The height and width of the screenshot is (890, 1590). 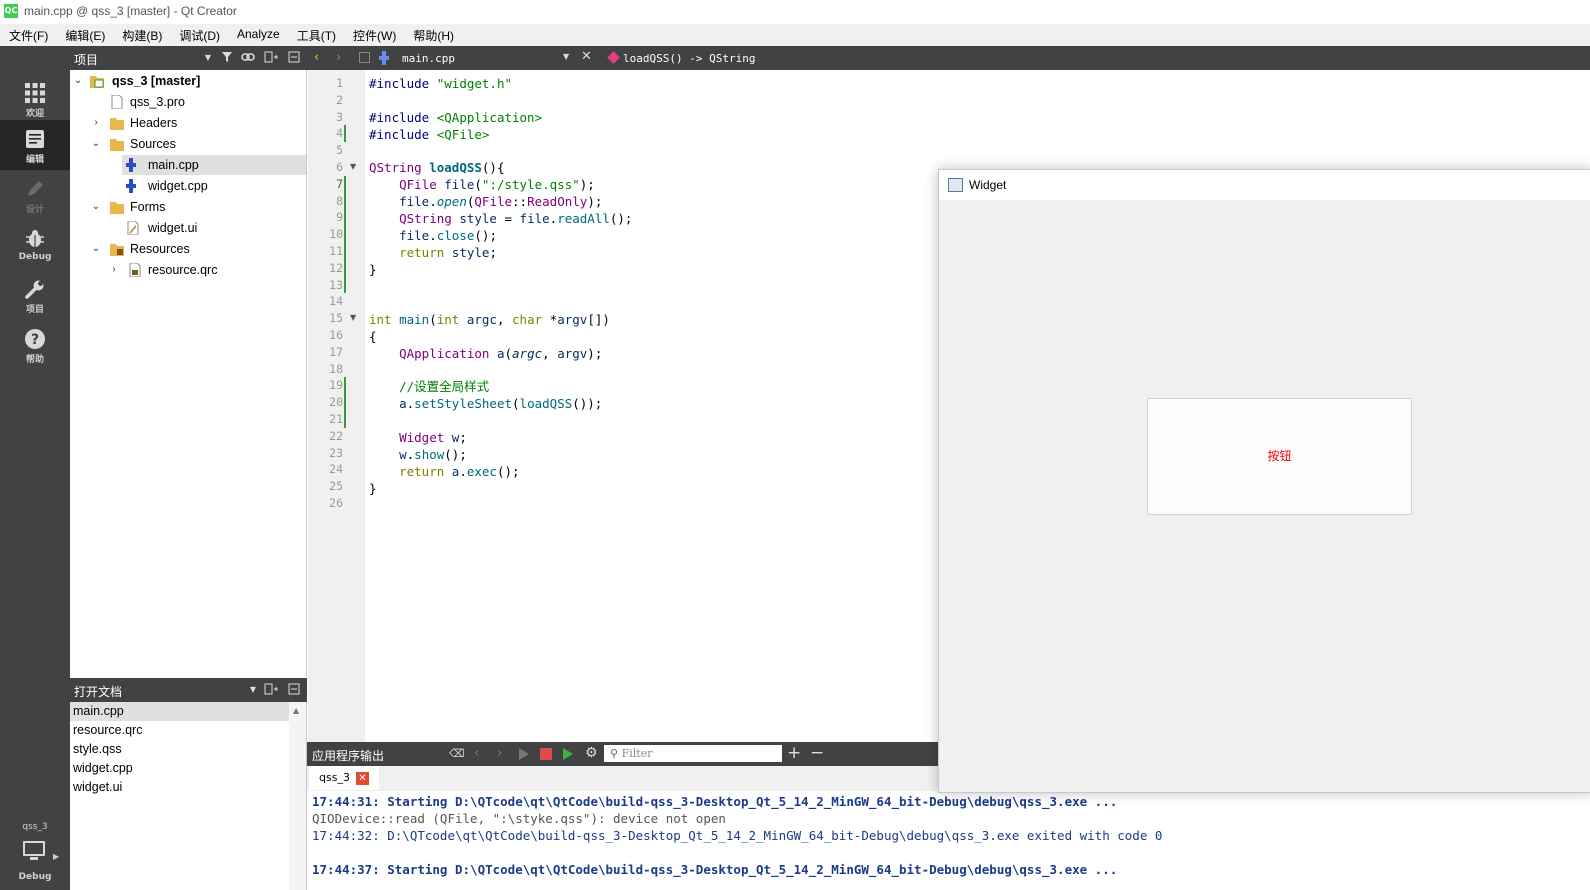 I want to click on clear-output-icon: ⌫, so click(x=457, y=753).